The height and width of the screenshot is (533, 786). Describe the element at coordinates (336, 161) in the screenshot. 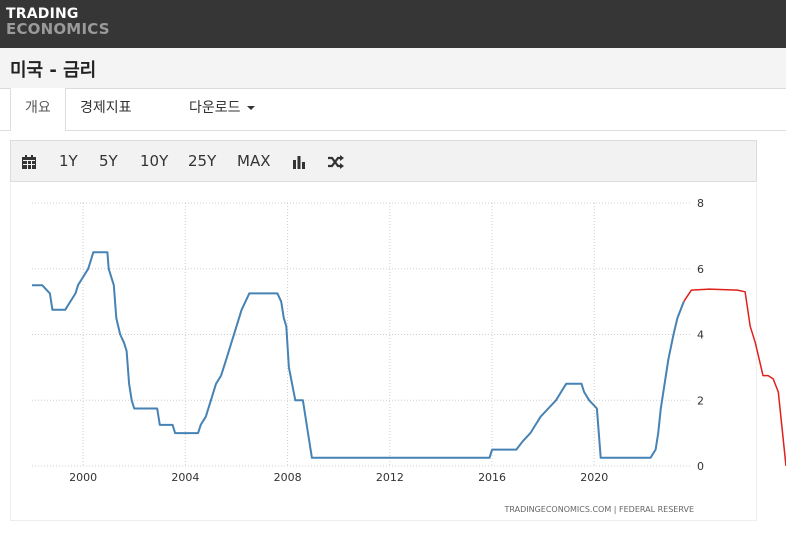

I see `shuffle-icon` at that location.